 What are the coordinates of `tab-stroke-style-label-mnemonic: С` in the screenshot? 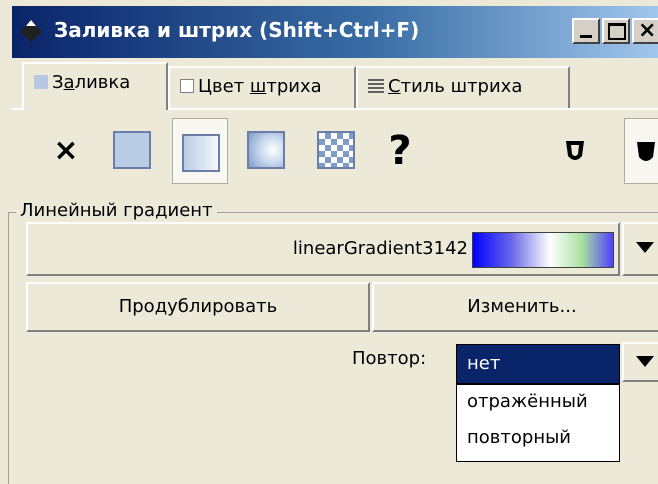 It's located at (394, 86).